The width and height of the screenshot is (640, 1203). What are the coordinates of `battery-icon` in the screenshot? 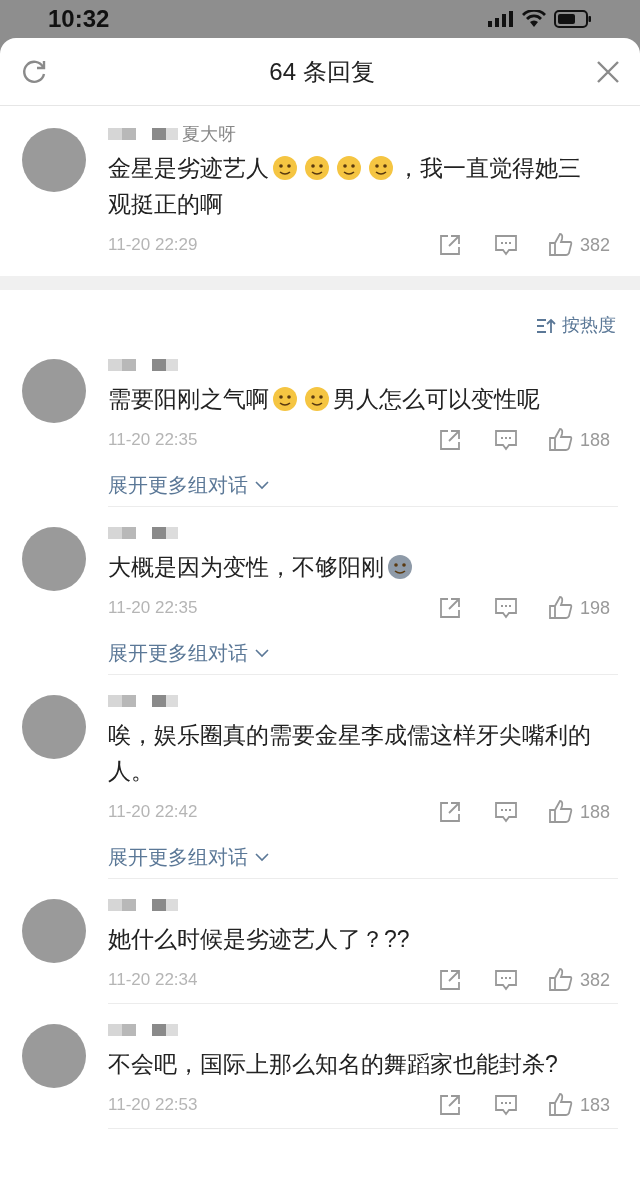 It's located at (573, 19).